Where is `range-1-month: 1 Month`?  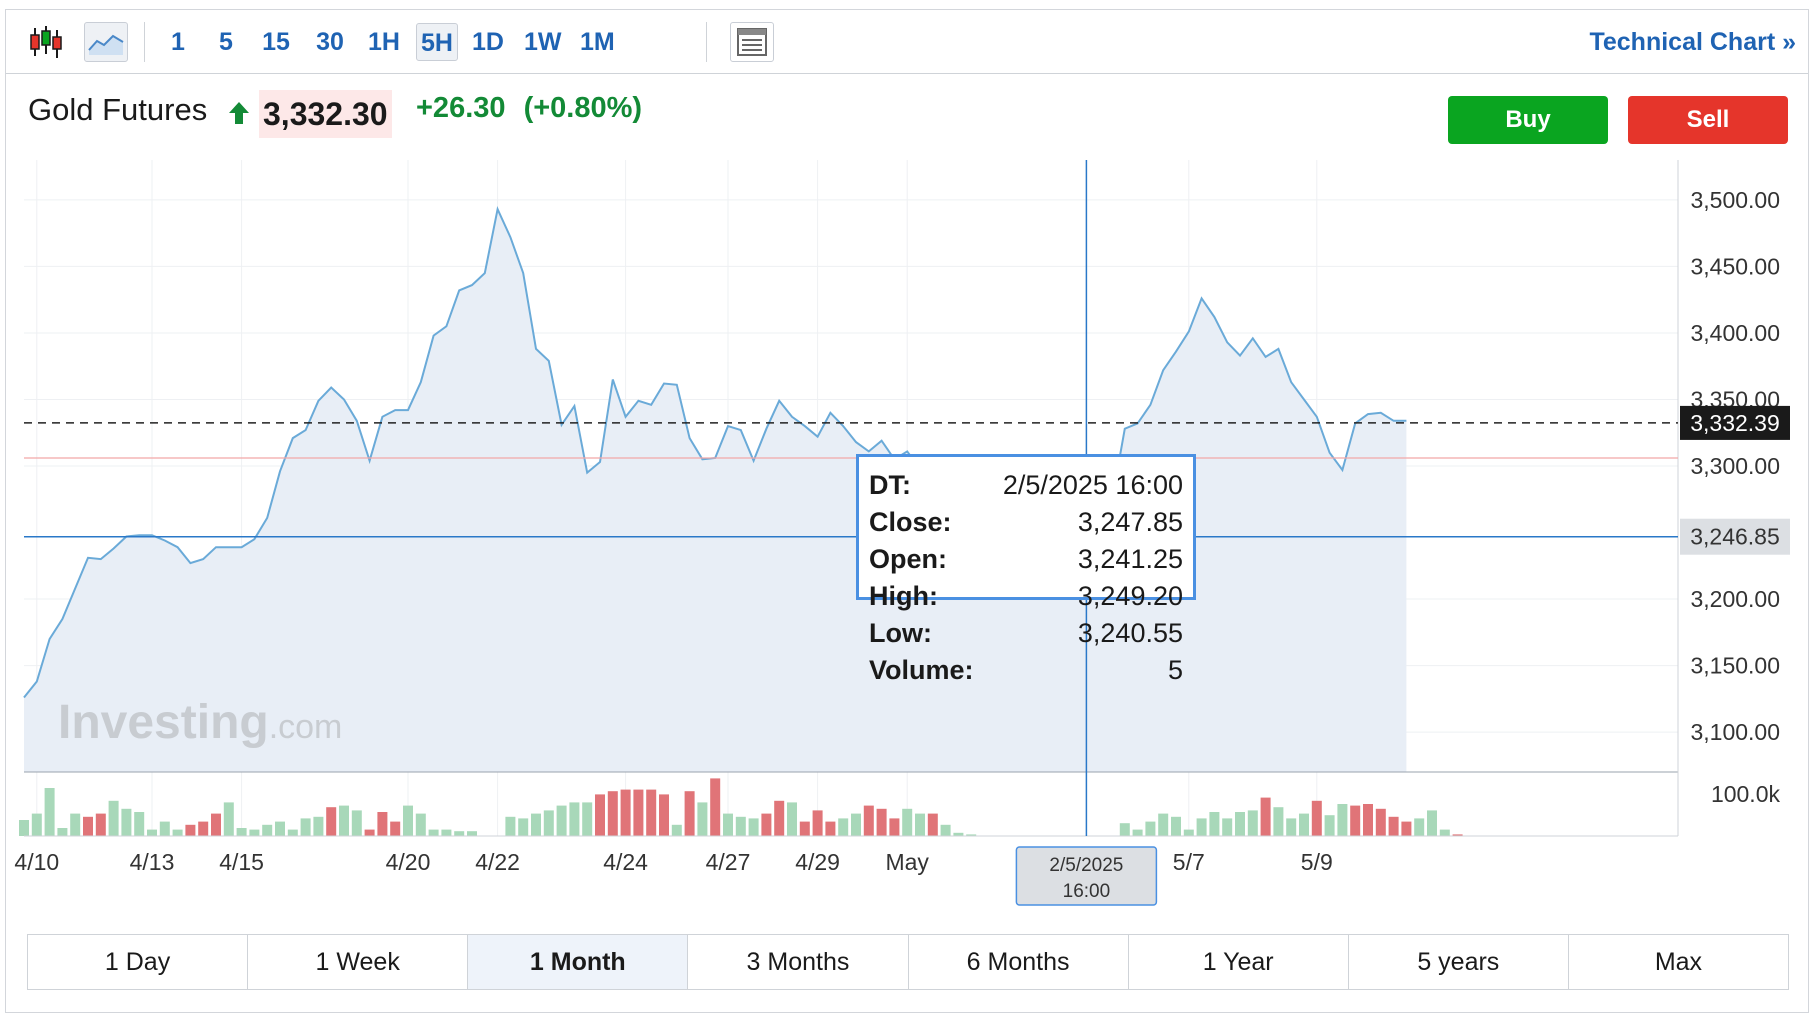 range-1-month: 1 Month is located at coordinates (578, 962).